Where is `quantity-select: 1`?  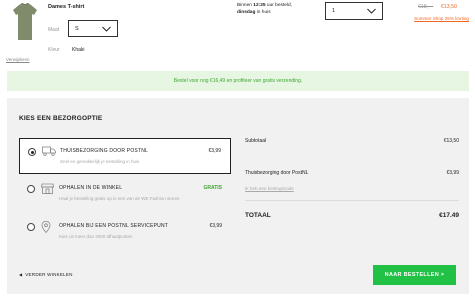 quantity-select: 1 is located at coordinates (354, 11).